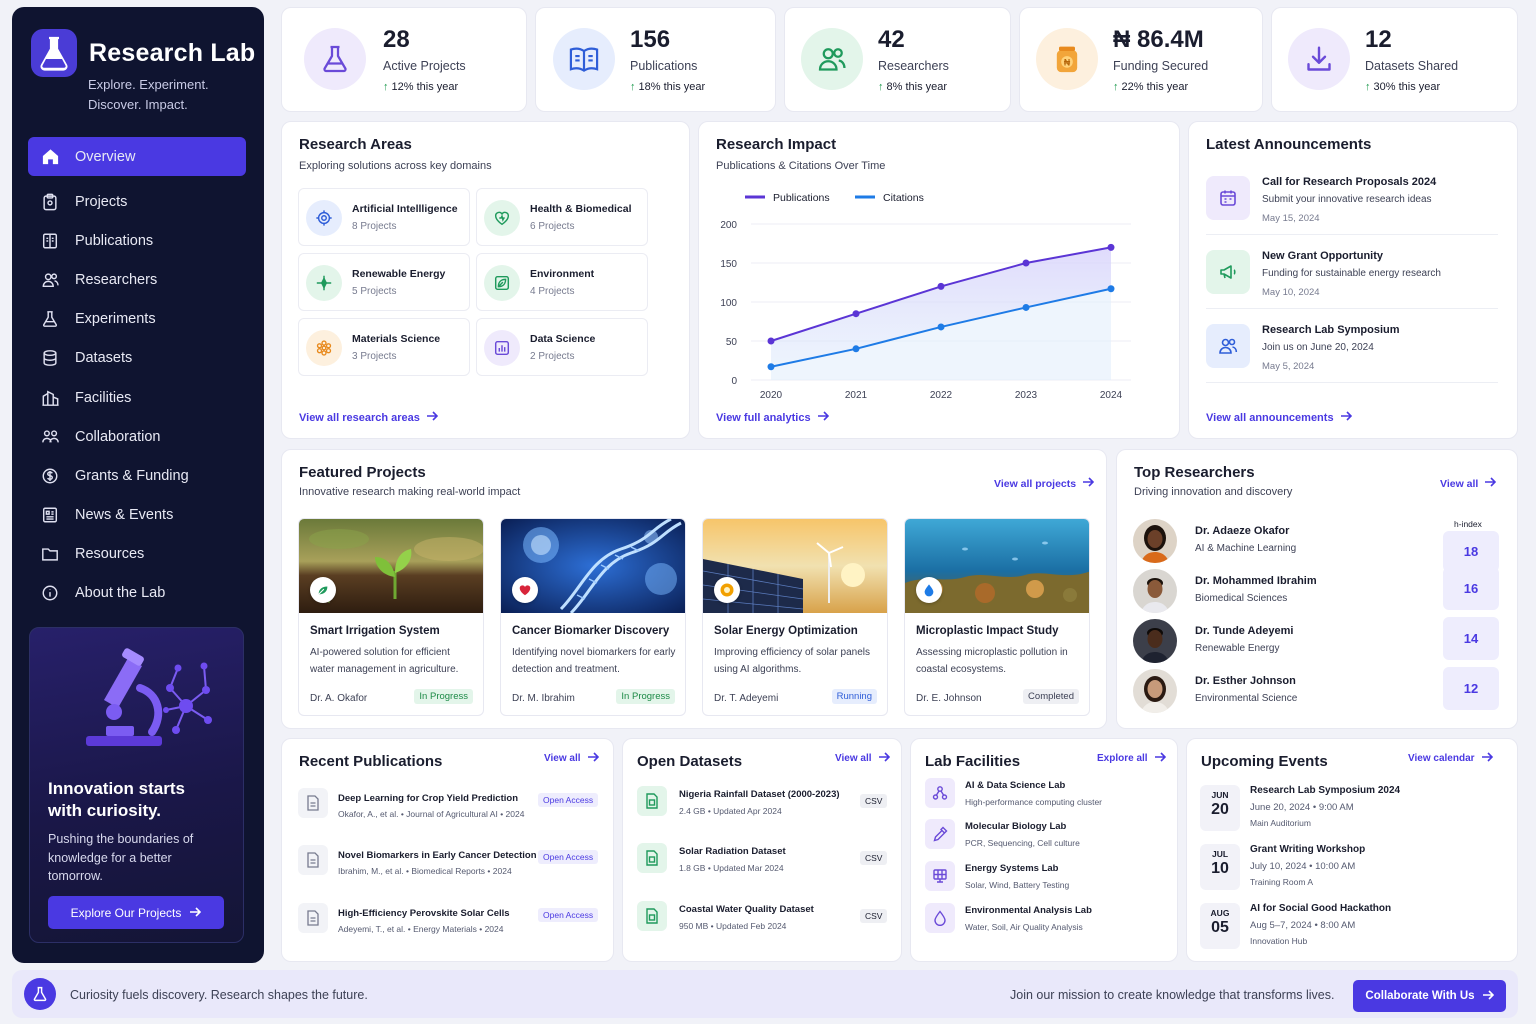 The height and width of the screenshot is (1024, 1536). I want to click on research-area-tile: Renewable Energy 5 Projects, so click(384, 282).